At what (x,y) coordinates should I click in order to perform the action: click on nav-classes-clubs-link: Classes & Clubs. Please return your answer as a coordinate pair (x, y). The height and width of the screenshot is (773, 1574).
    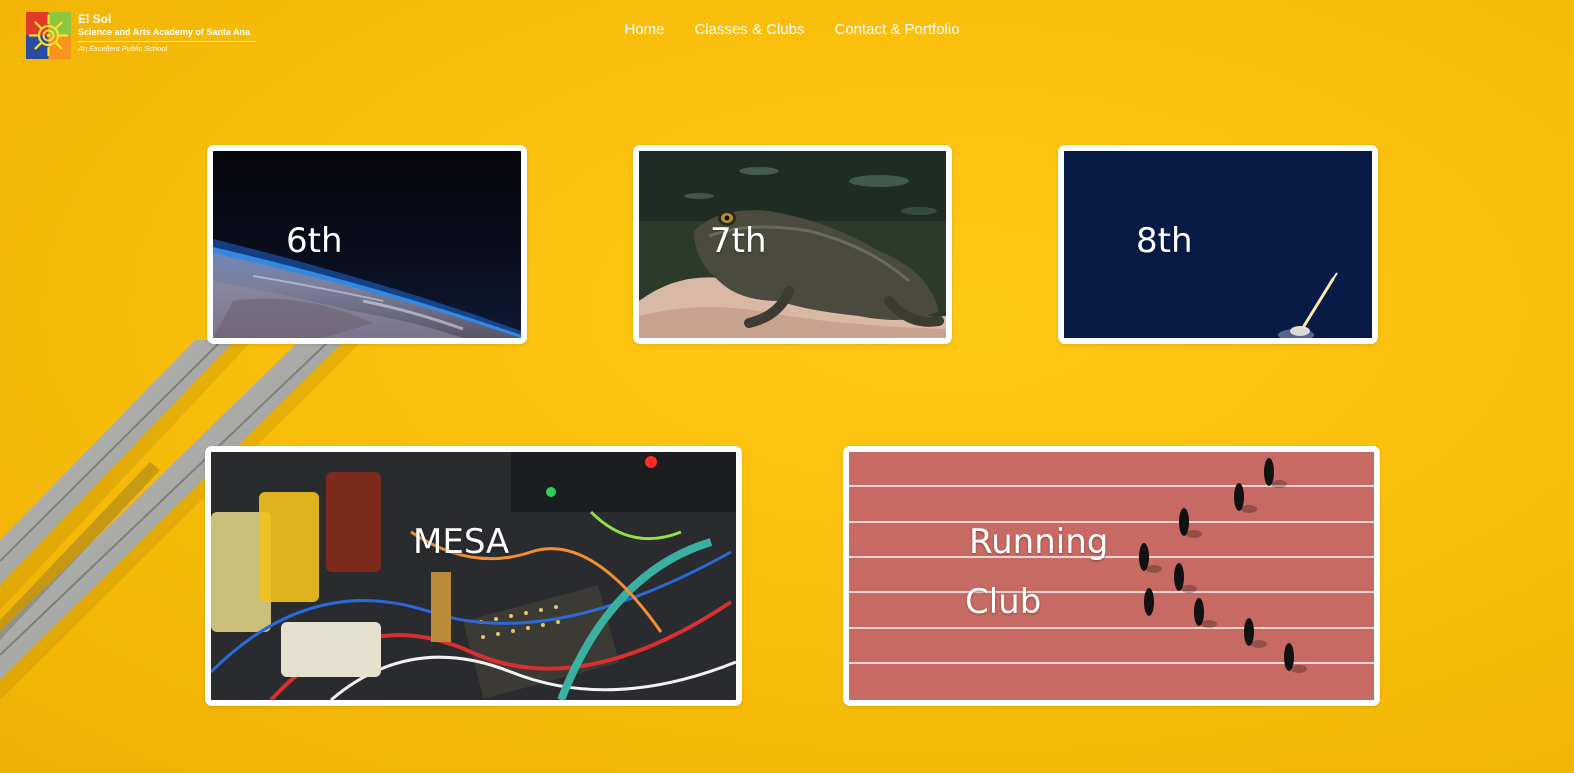
    Looking at the image, I should click on (749, 30).